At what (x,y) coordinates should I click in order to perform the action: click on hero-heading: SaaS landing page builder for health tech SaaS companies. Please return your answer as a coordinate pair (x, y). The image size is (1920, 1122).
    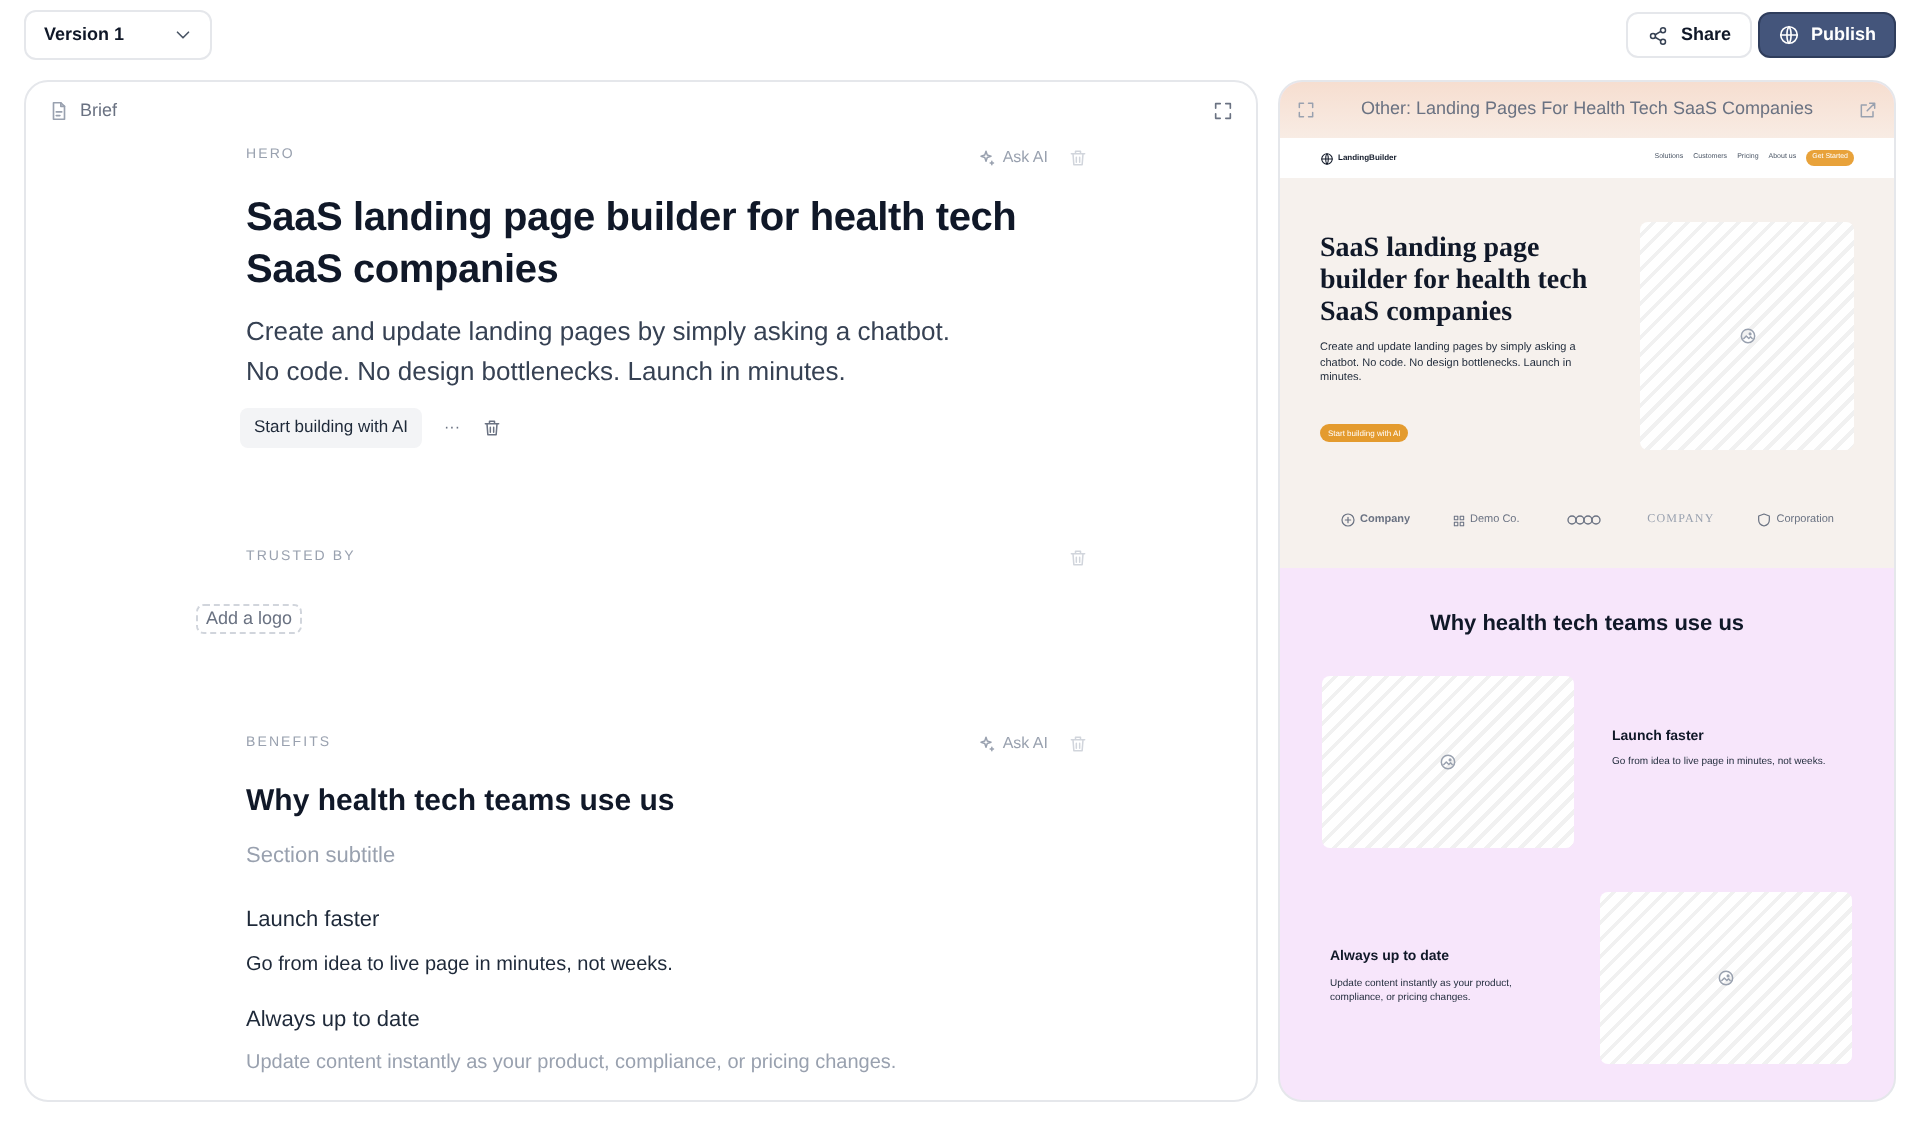
    Looking at the image, I should click on (632, 244).